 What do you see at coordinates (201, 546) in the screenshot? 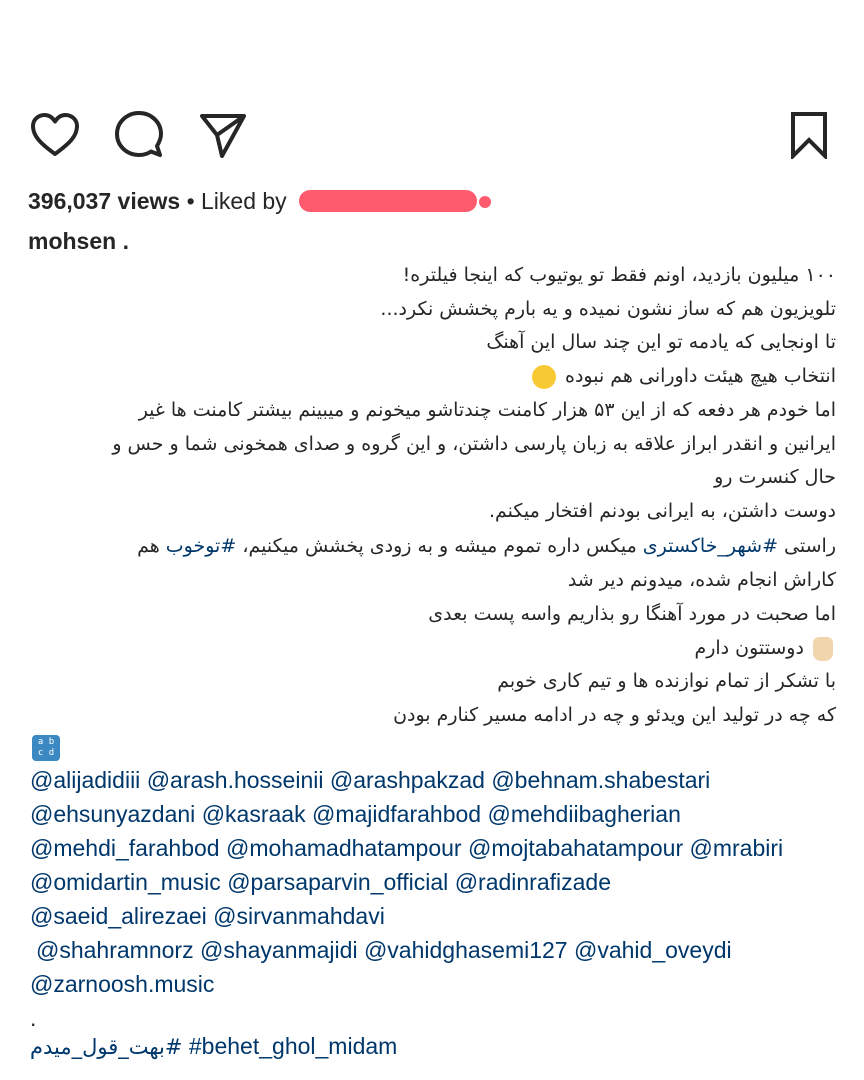
I see `hashtag-tokhoob: #توخوب` at bounding box center [201, 546].